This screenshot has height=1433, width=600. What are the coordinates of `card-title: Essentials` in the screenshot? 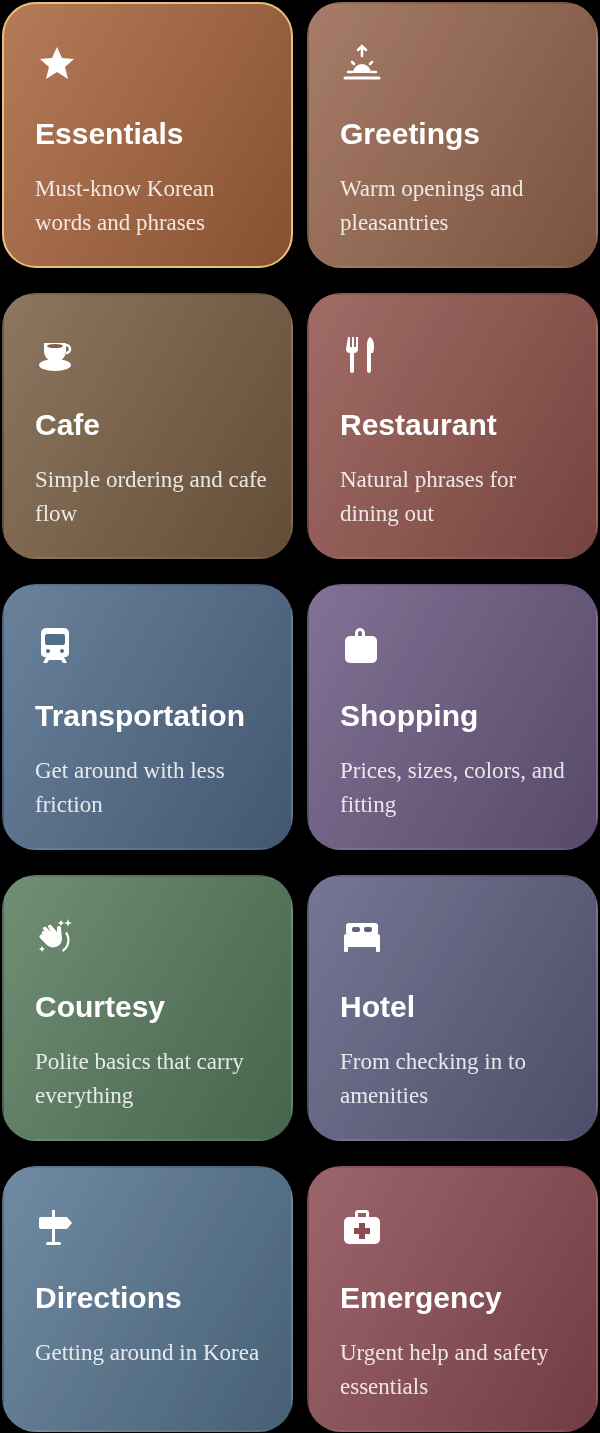 It's located at (109, 134).